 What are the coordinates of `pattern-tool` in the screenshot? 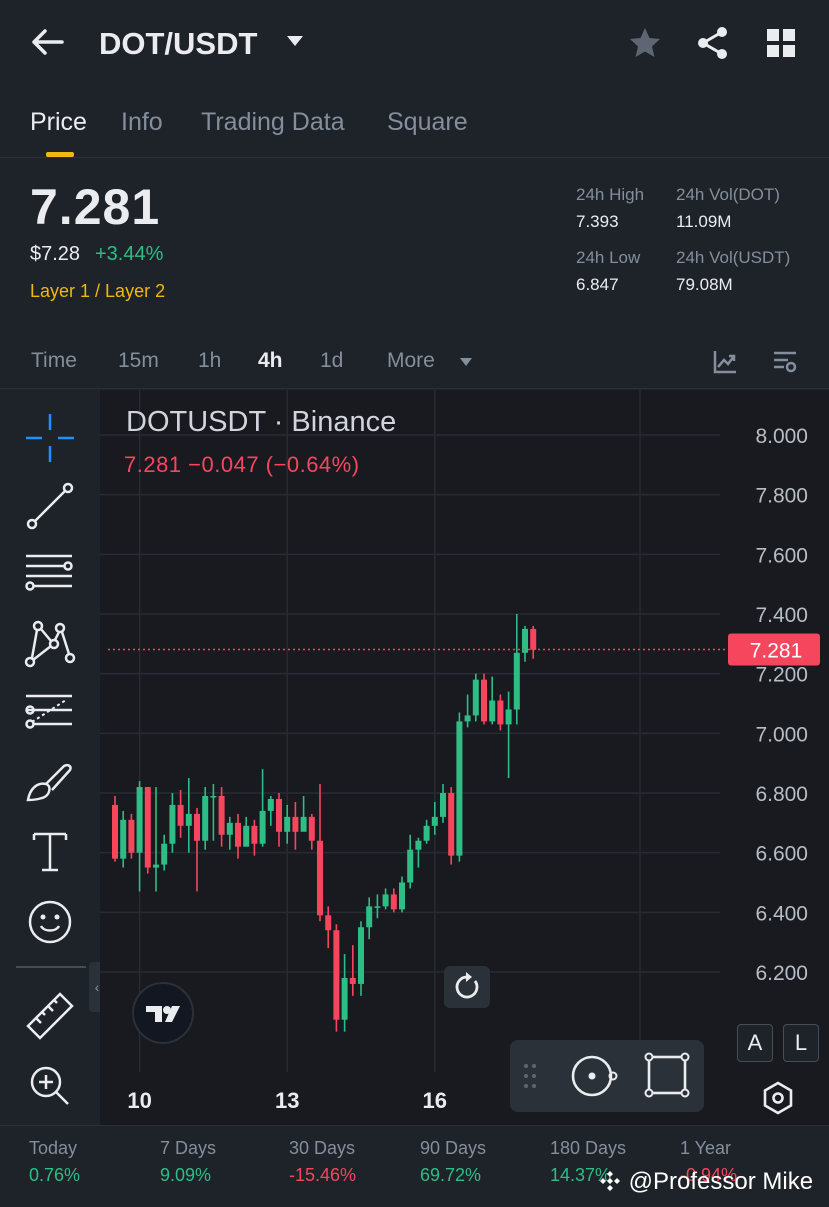 It's located at (50, 644).